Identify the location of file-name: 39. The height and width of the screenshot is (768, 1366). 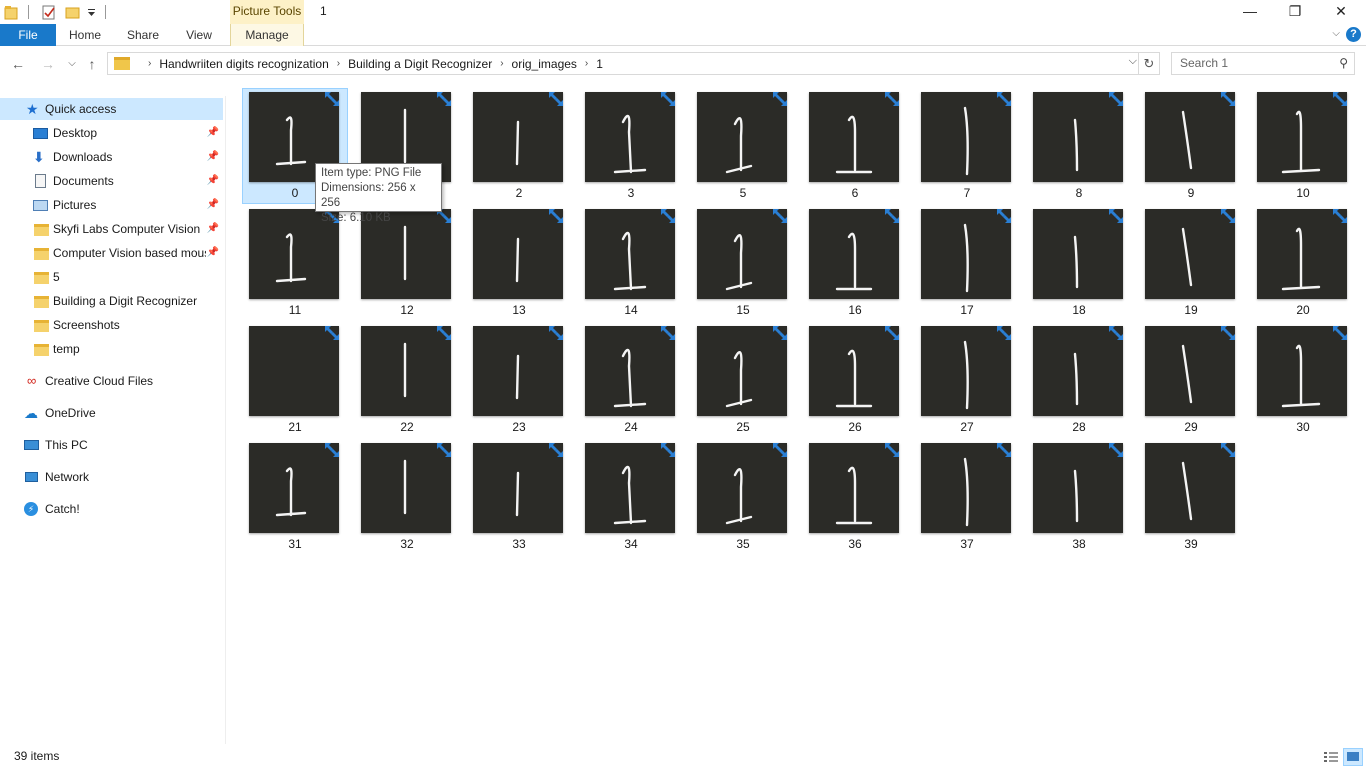
(1191, 544).